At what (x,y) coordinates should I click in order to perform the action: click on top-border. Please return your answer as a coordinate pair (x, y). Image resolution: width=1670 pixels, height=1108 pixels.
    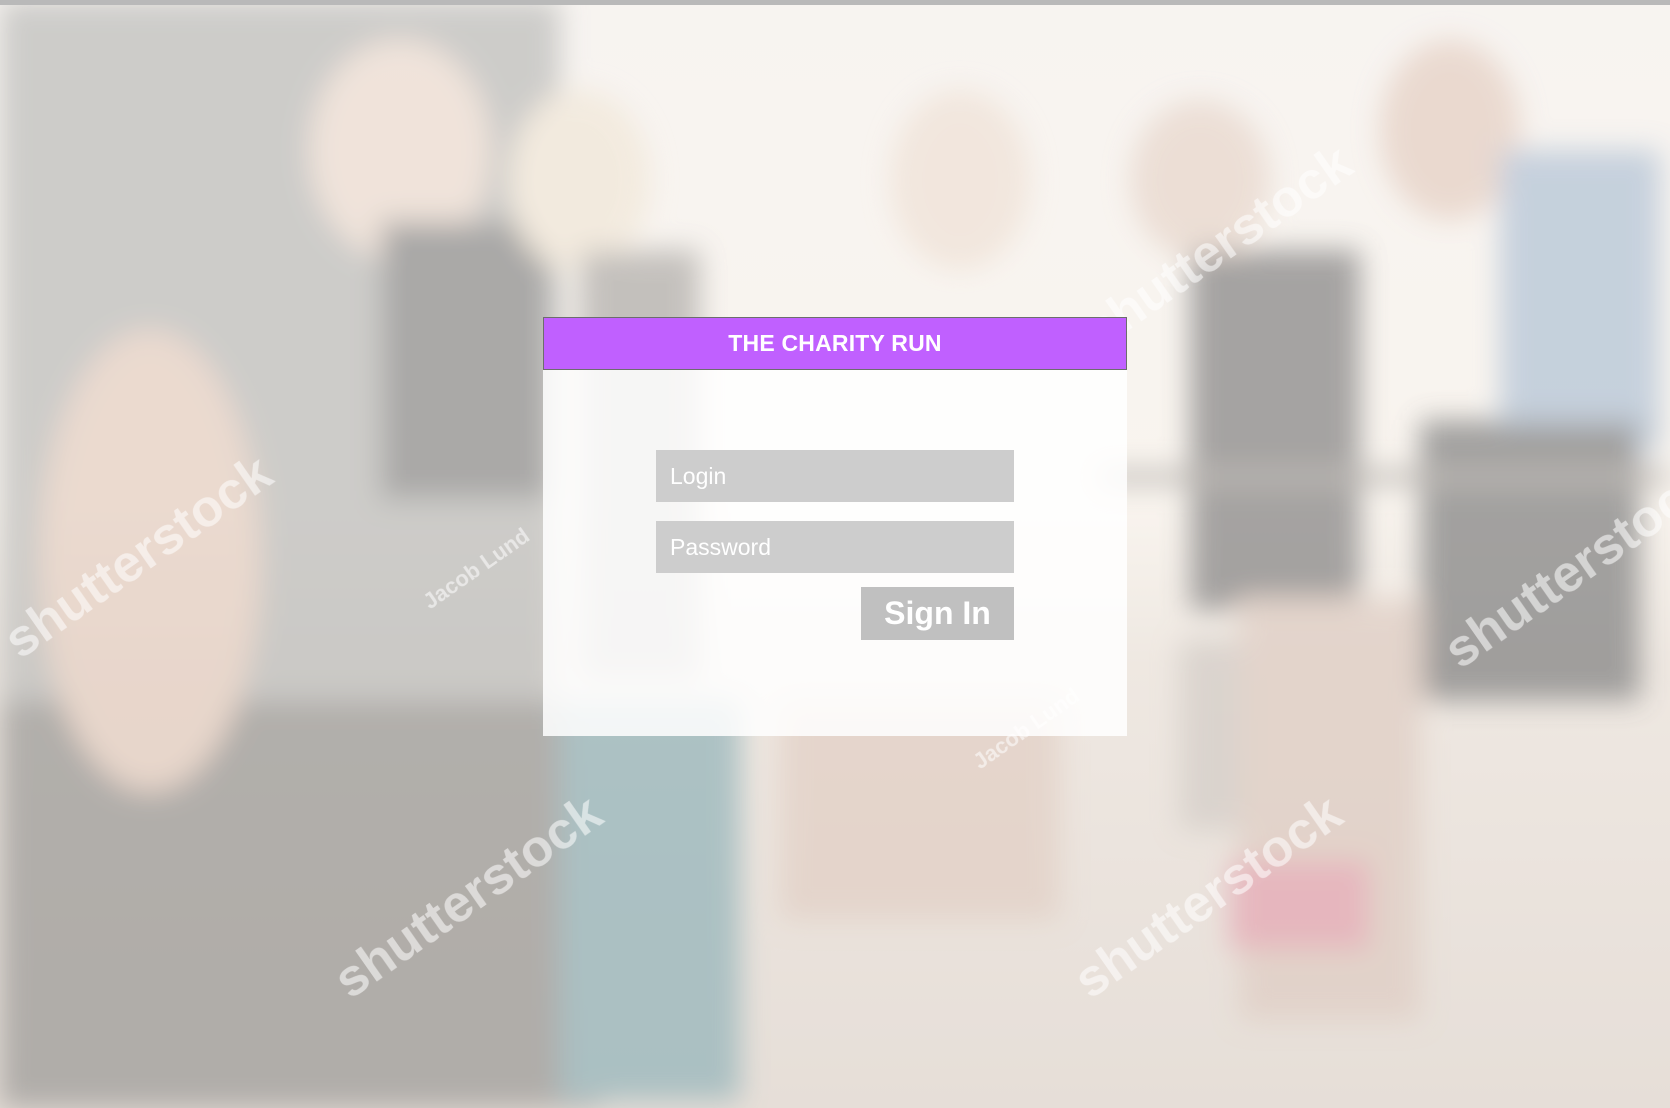
    Looking at the image, I should click on (835, 2).